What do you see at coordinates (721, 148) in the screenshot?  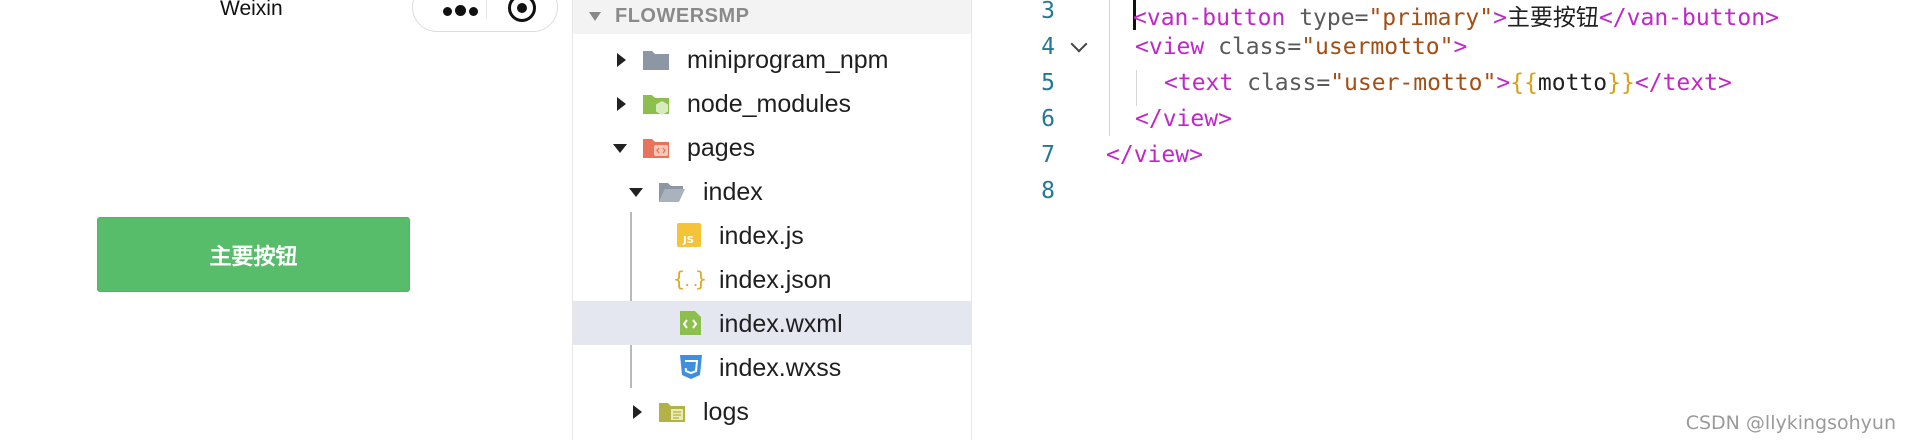 I see `tree-item-label: pages` at bounding box center [721, 148].